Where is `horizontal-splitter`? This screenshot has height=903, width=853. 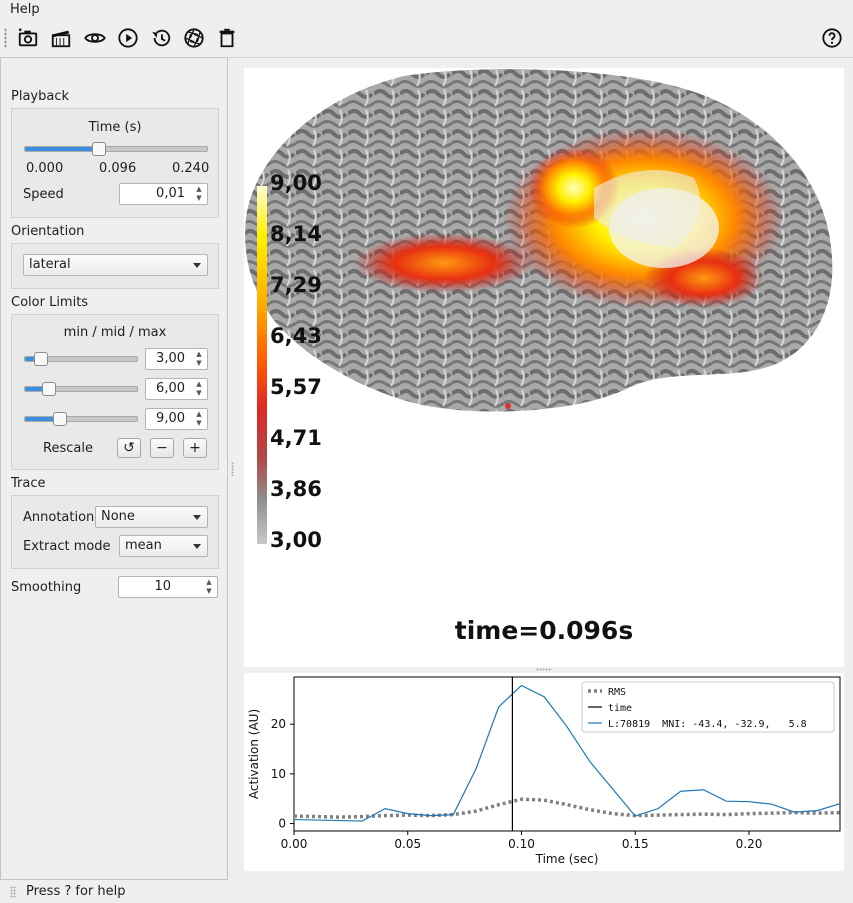
horizontal-splitter is located at coordinates (544, 669).